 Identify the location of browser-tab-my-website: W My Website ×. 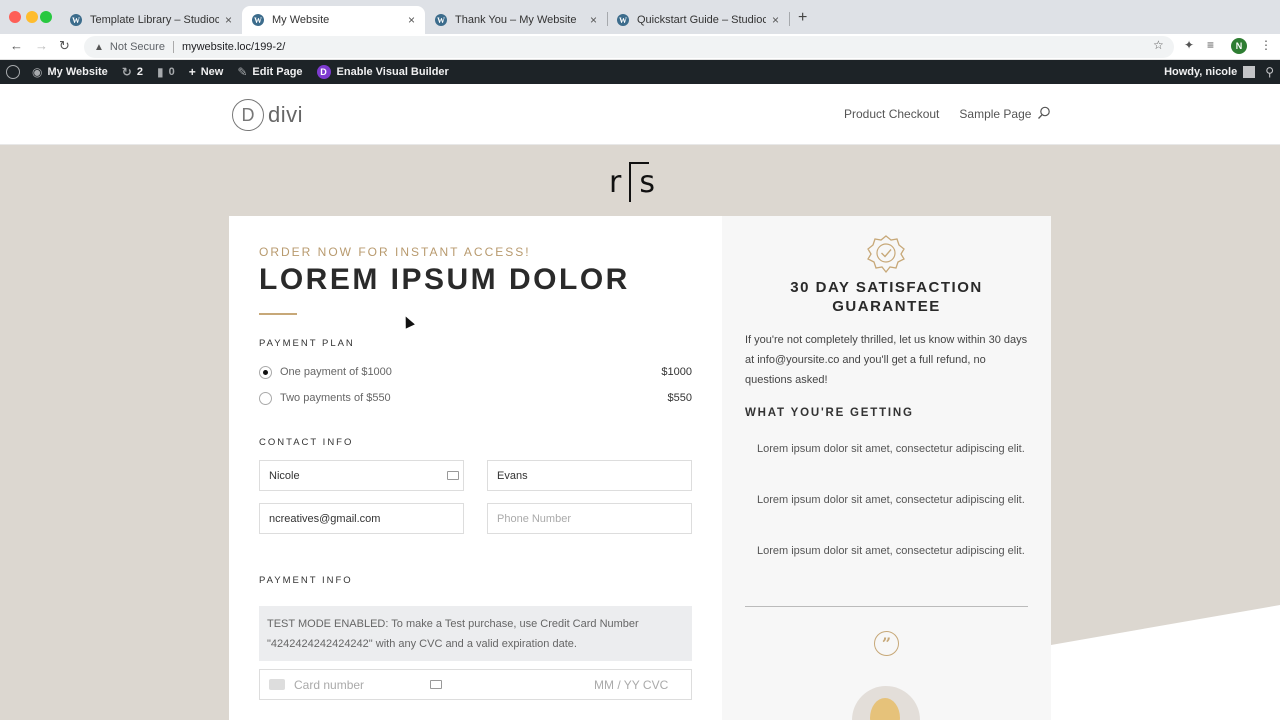
(333, 20).